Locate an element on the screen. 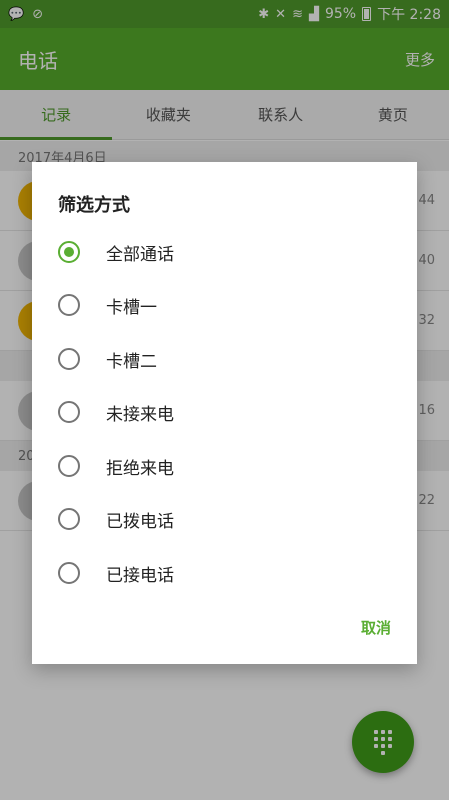 The image size is (449, 800). dialog-title: 筛选方式 is located at coordinates (94, 205).